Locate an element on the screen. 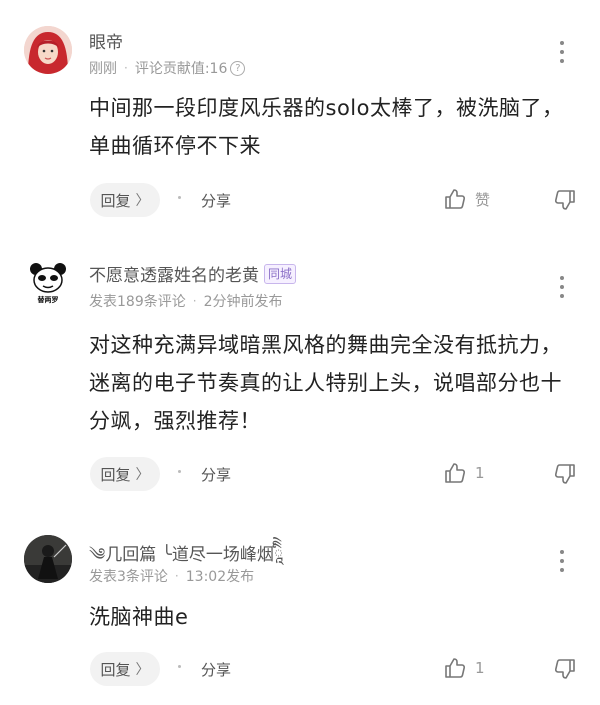 Image resolution: width=600 pixels, height=705 pixels. like-button: 赞 is located at coordinates (466, 199).